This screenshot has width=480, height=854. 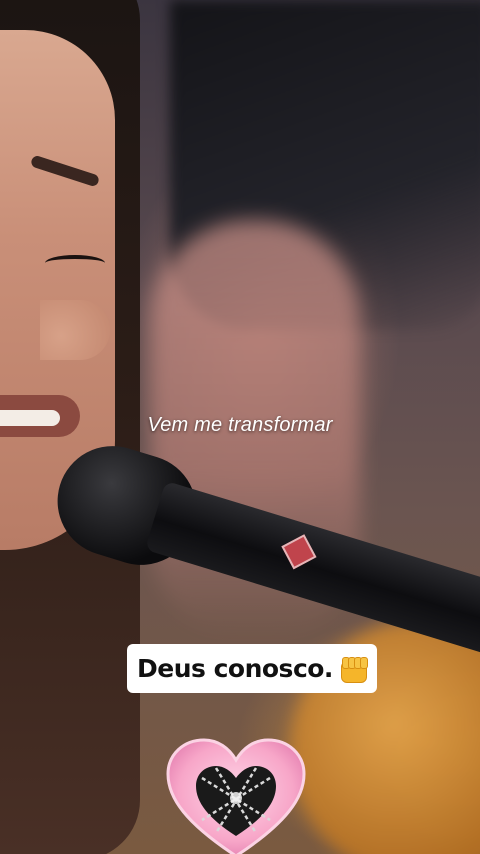 I want to click on singer-nose, so click(x=75, y=330).